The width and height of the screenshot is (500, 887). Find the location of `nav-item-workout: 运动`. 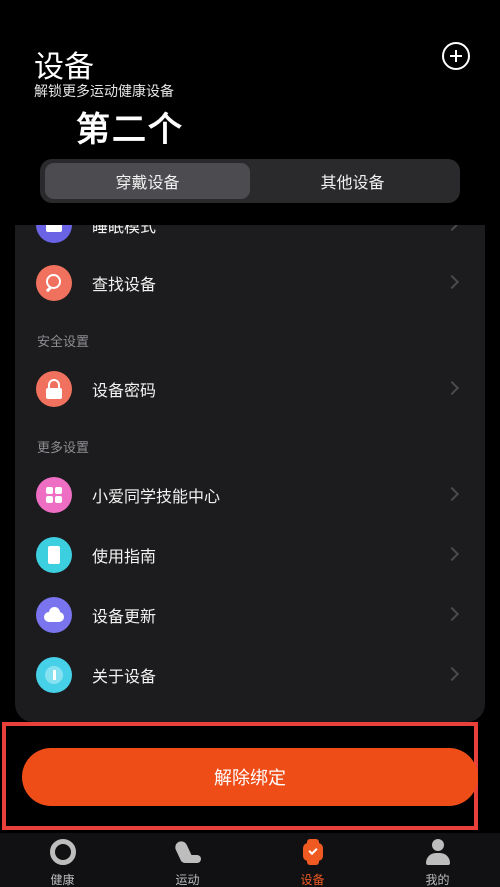

nav-item-workout: 运动 is located at coordinates (187, 860).